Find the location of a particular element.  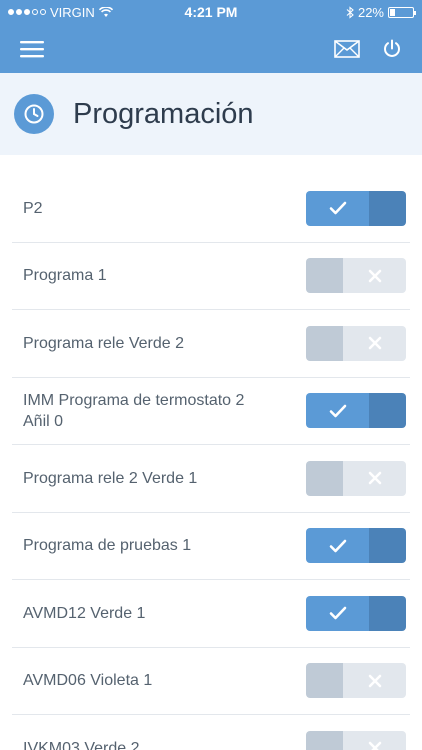

status-right: 22% is located at coordinates (381, 12).